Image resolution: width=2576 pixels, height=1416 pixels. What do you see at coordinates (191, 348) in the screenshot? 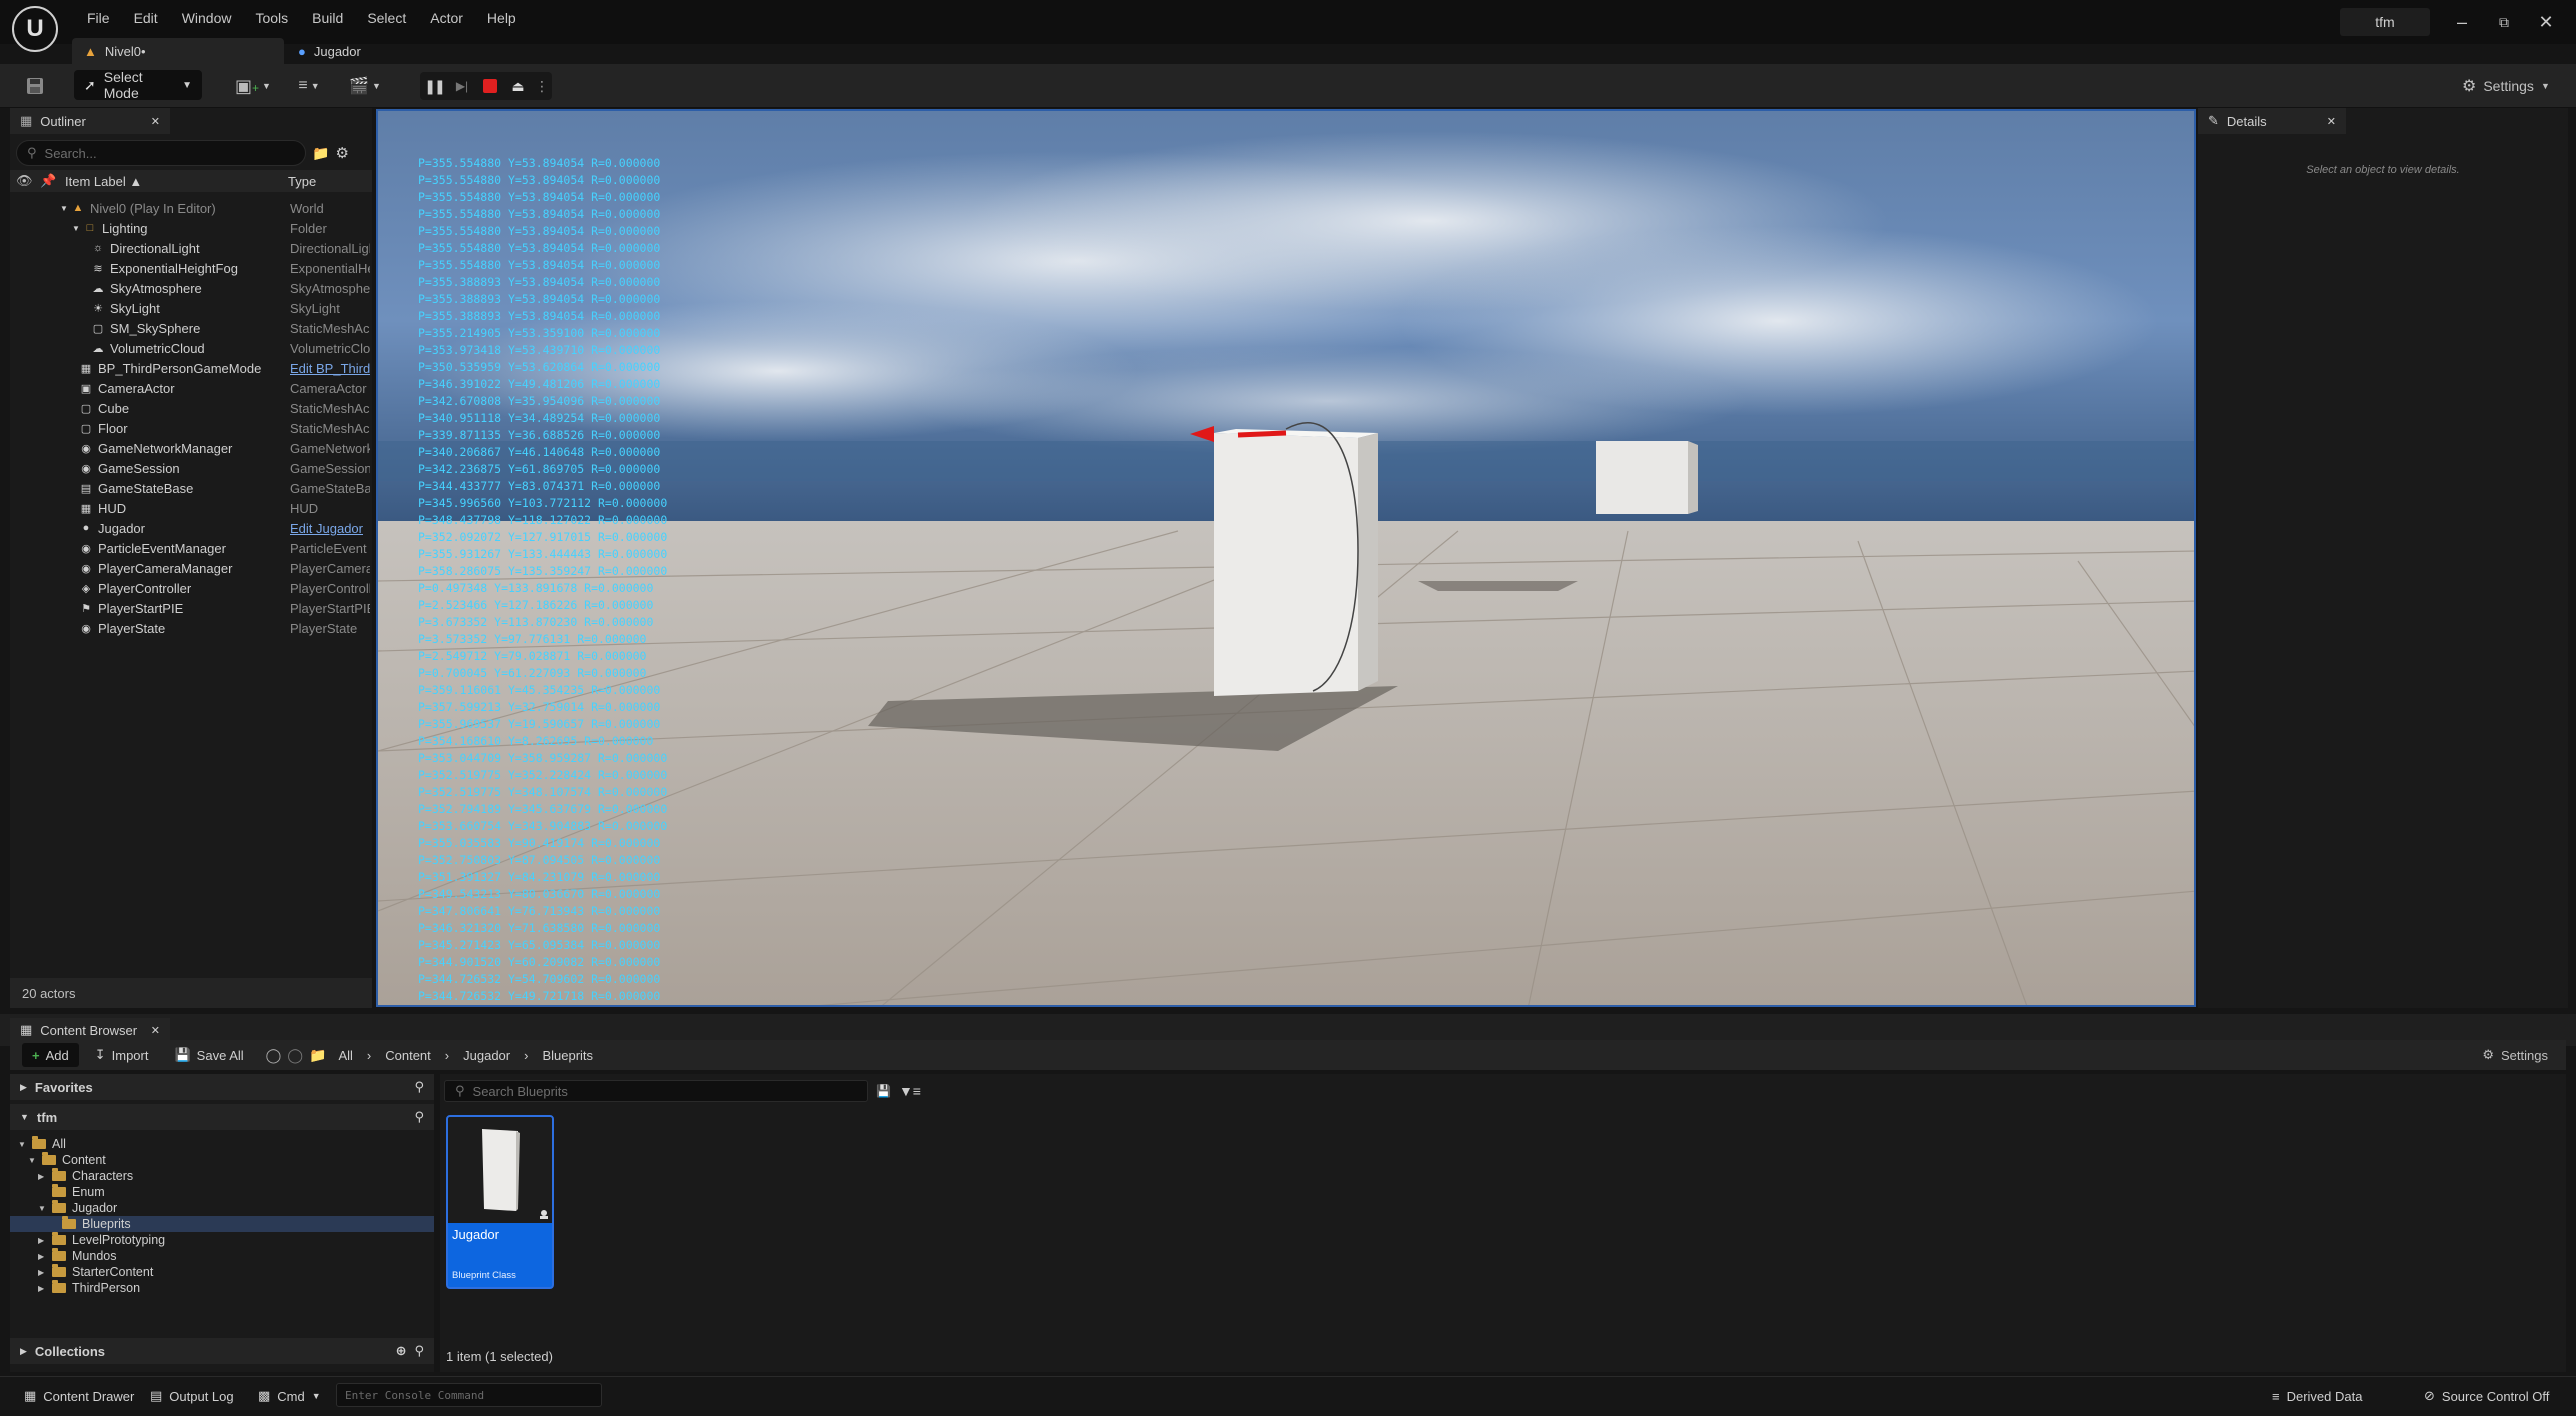
I see `outliner-row: ☁ VolumetricCloud VolumetricClo` at bounding box center [191, 348].